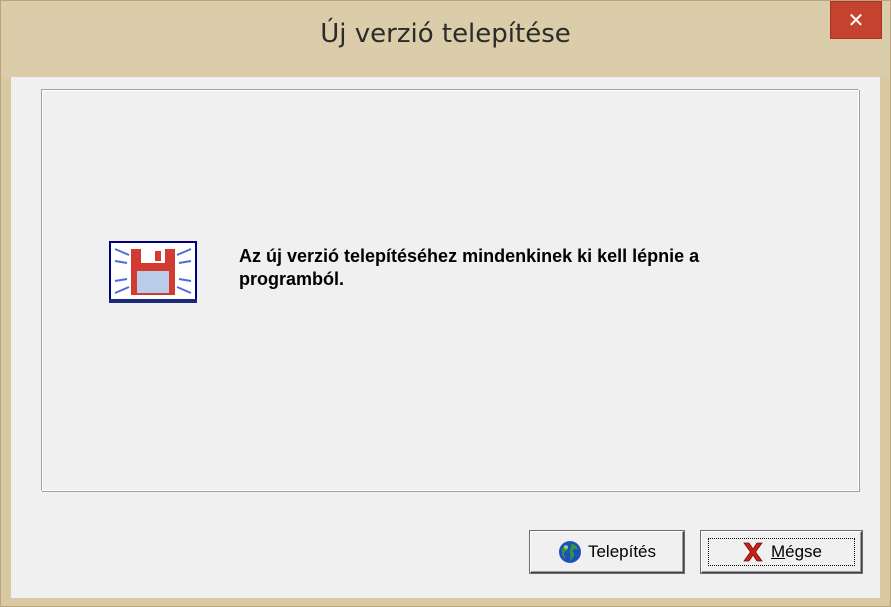 The height and width of the screenshot is (607, 891). Describe the element at coordinates (753, 552) in the screenshot. I see `red-x-icon` at that location.